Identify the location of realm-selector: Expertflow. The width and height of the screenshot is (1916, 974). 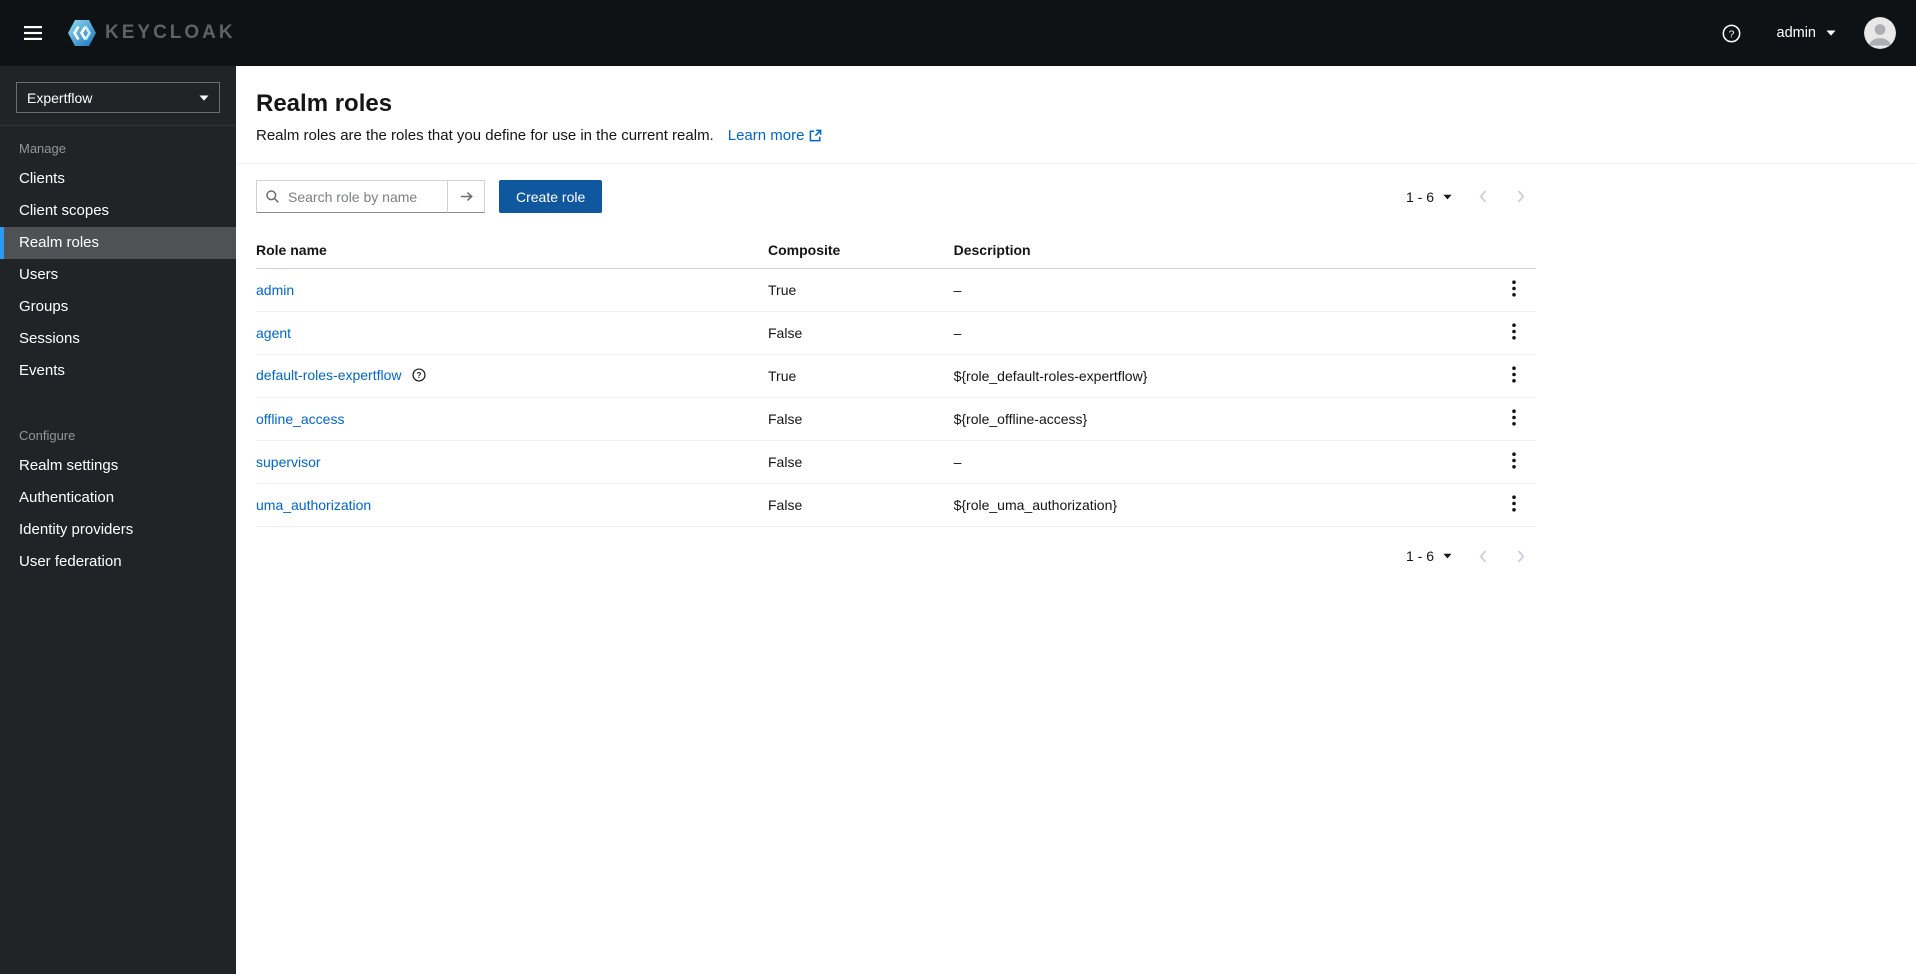
(118, 97).